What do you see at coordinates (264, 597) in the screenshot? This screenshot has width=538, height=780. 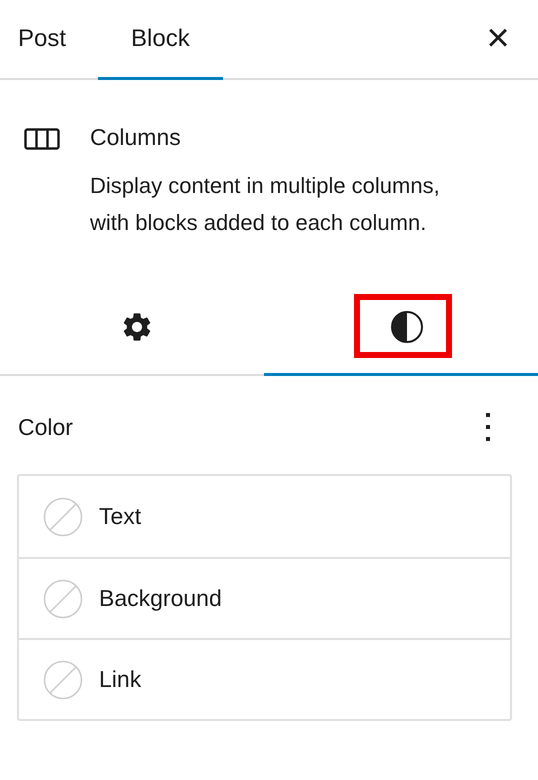 I see `color-option: Background` at bounding box center [264, 597].